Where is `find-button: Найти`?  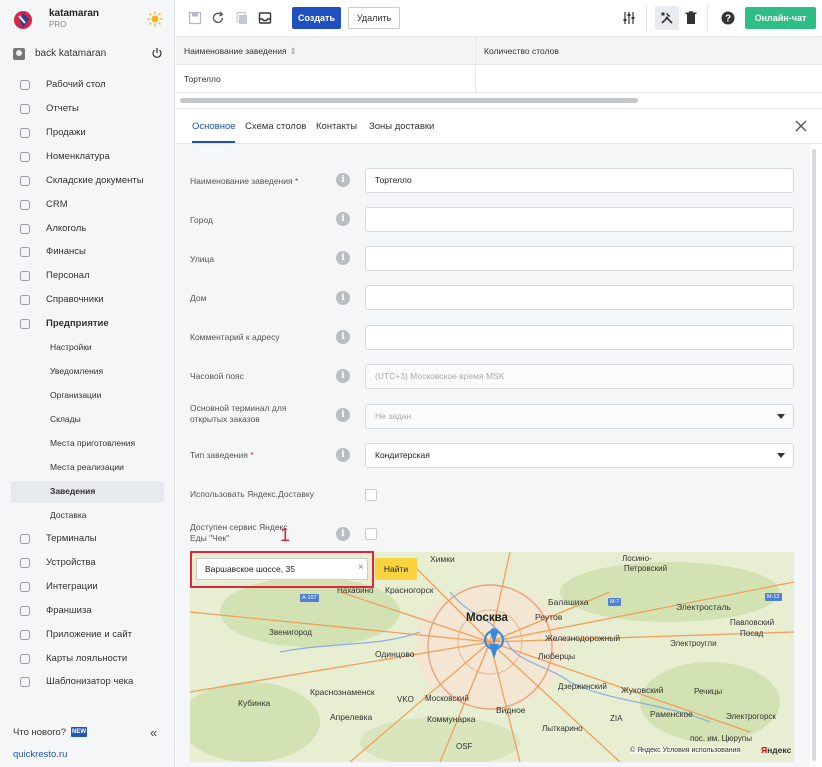 find-button: Найти is located at coordinates (396, 569).